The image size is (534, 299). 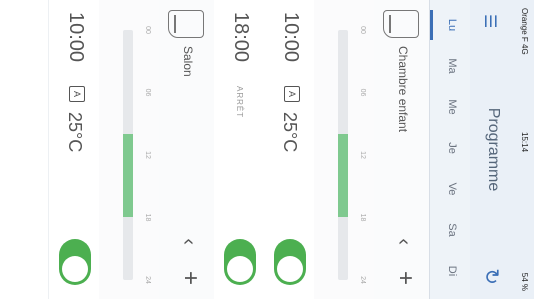 What do you see at coordinates (524, 31) in the screenshot?
I see `carrier-text: Orange F 4G` at bounding box center [524, 31].